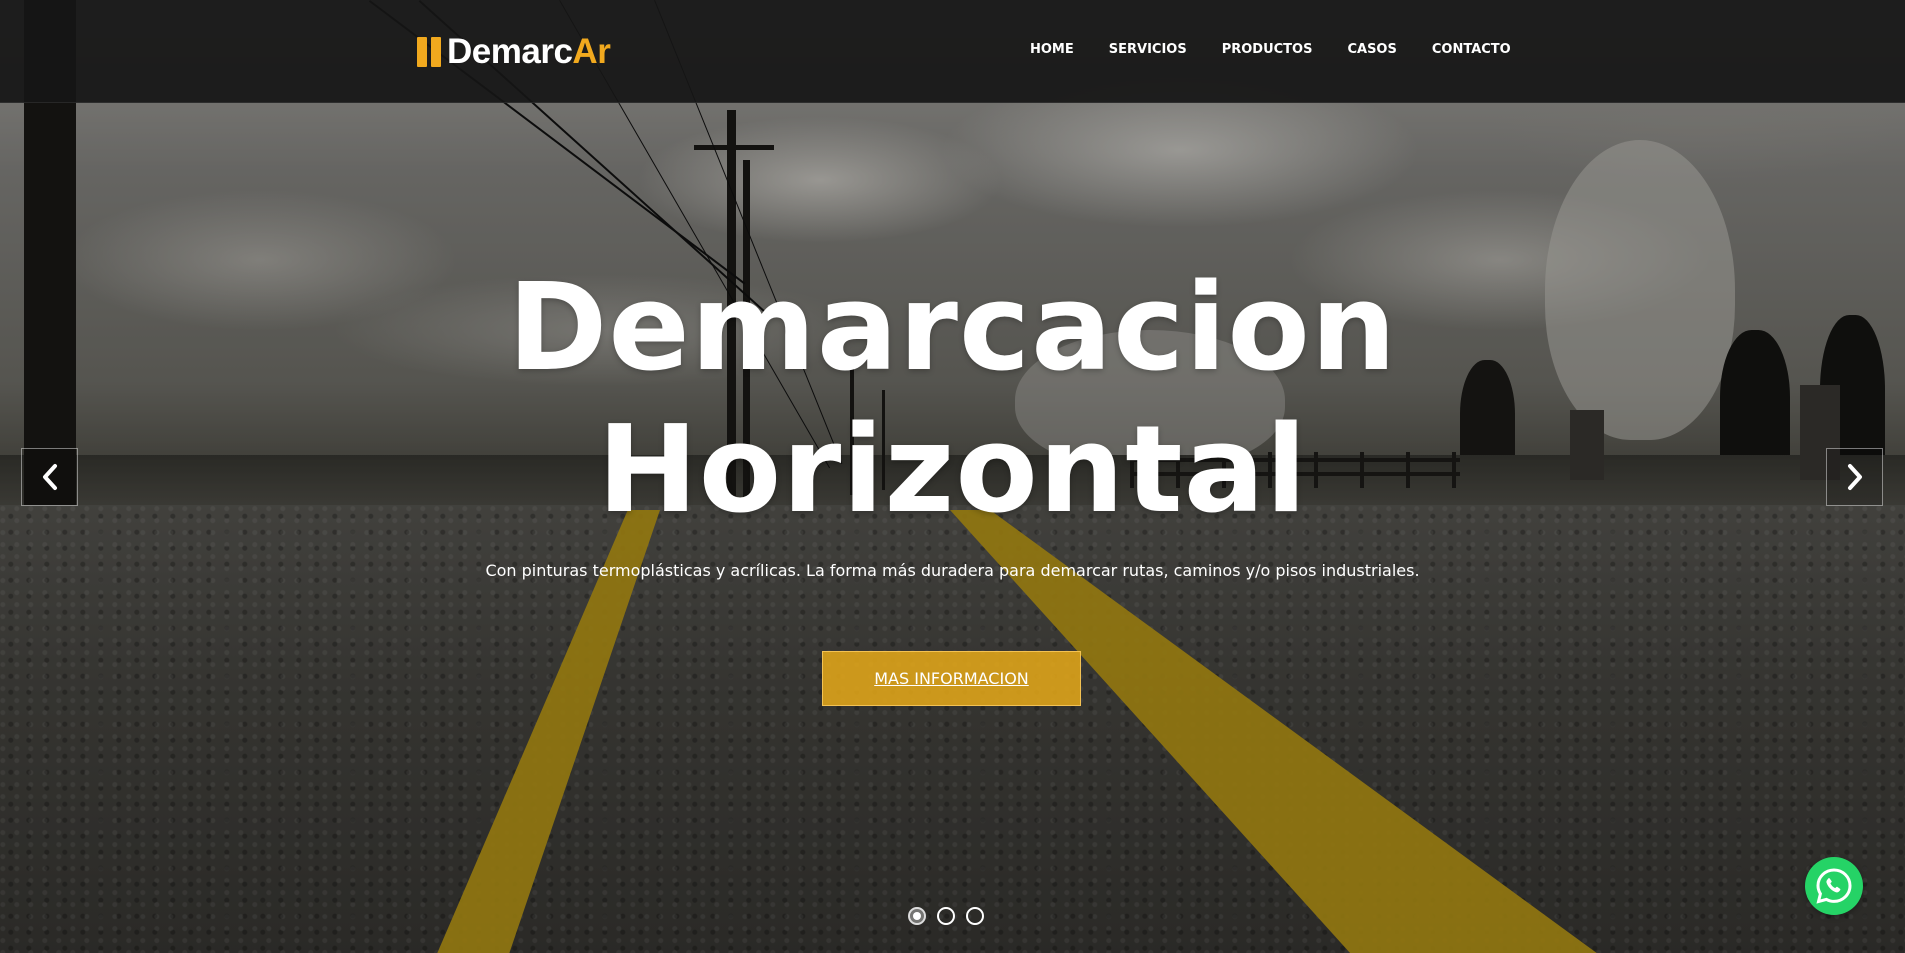 Image resolution: width=1905 pixels, height=953 pixels. I want to click on carousel-prev-button, so click(49, 477).